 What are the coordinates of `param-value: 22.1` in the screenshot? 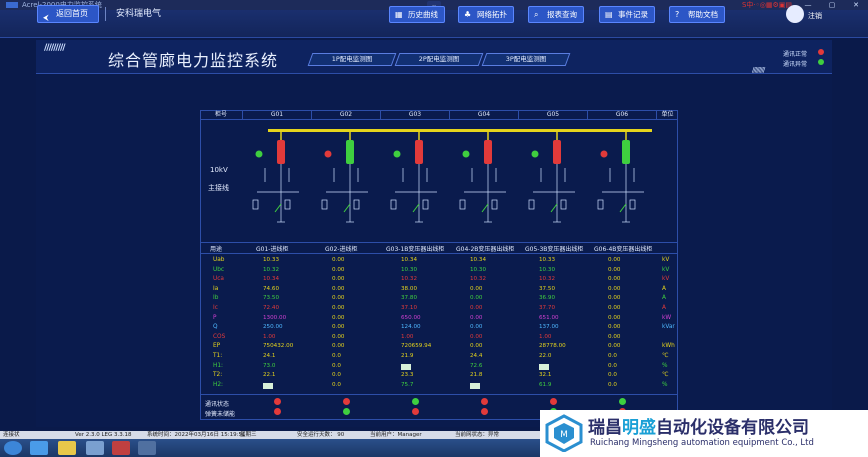 It's located at (269, 375).